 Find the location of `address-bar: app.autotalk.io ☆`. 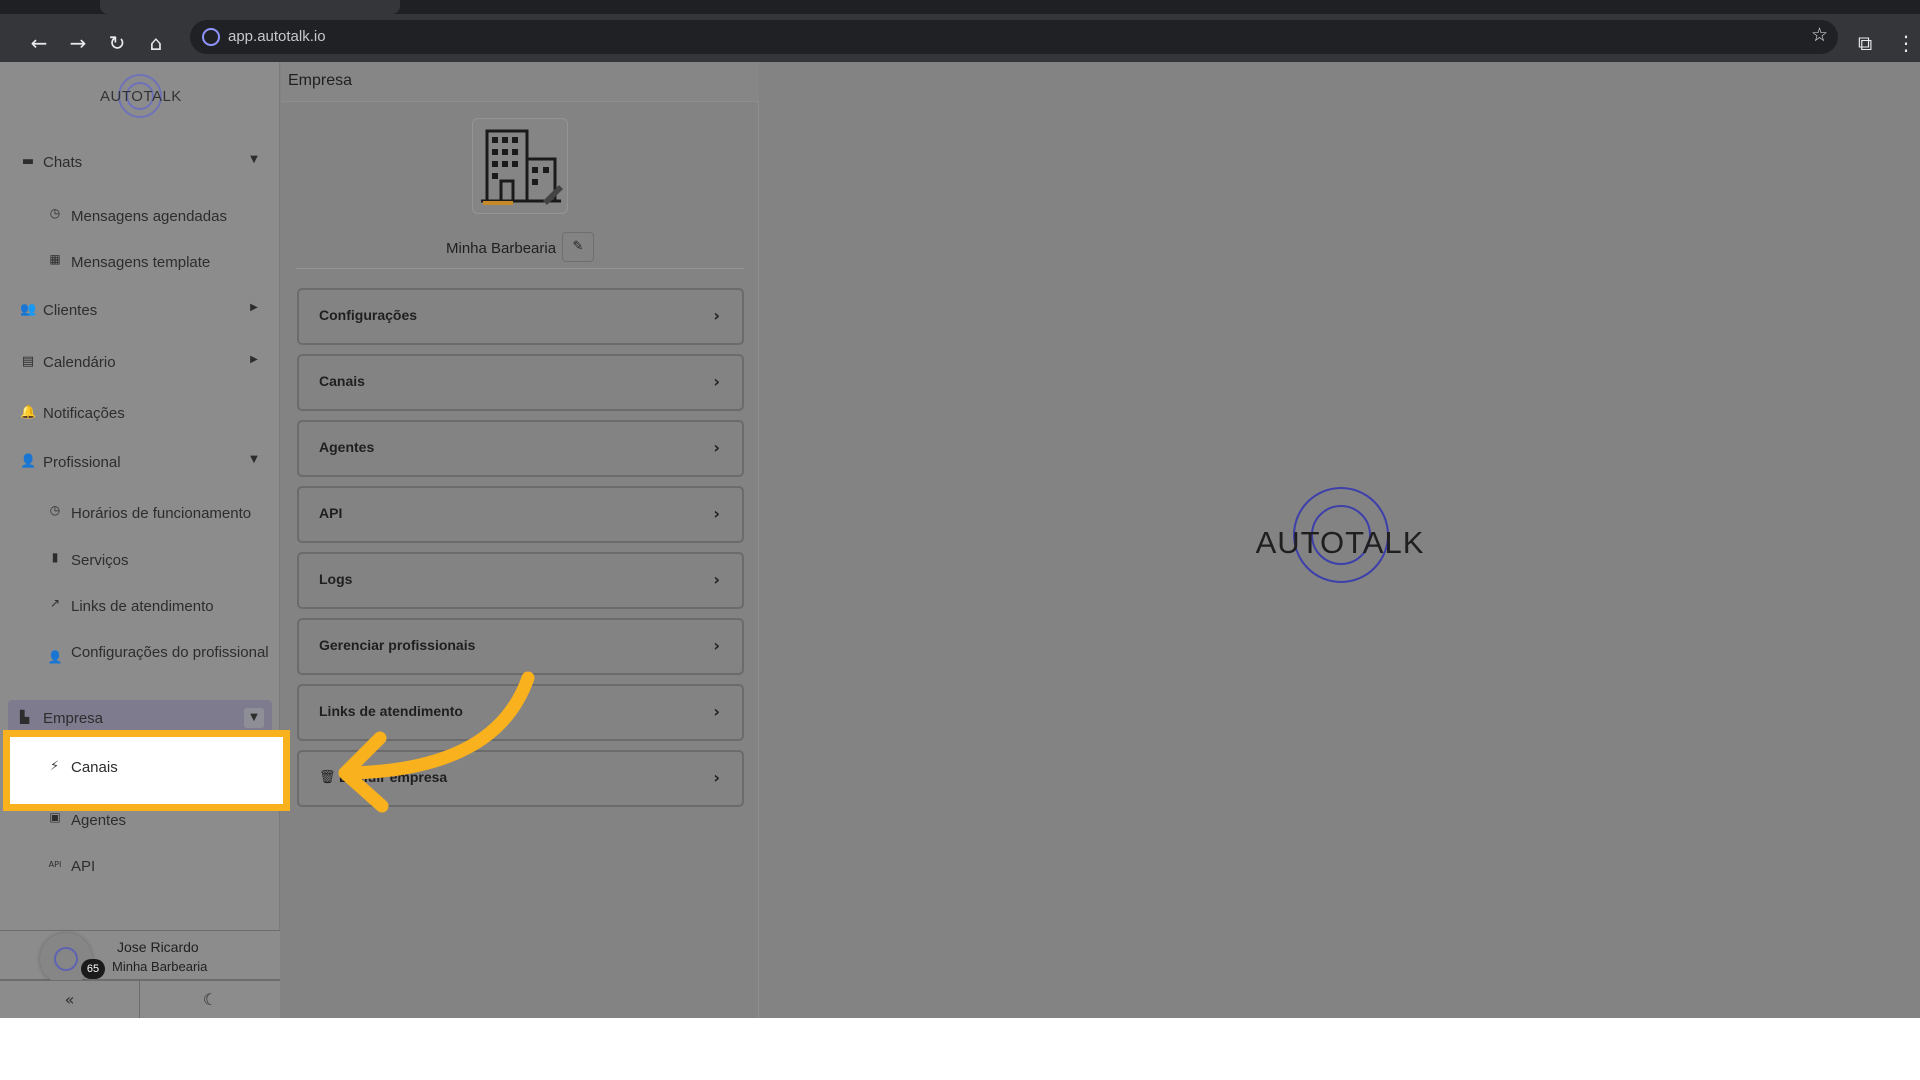

address-bar: app.autotalk.io ☆ is located at coordinates (1014, 37).